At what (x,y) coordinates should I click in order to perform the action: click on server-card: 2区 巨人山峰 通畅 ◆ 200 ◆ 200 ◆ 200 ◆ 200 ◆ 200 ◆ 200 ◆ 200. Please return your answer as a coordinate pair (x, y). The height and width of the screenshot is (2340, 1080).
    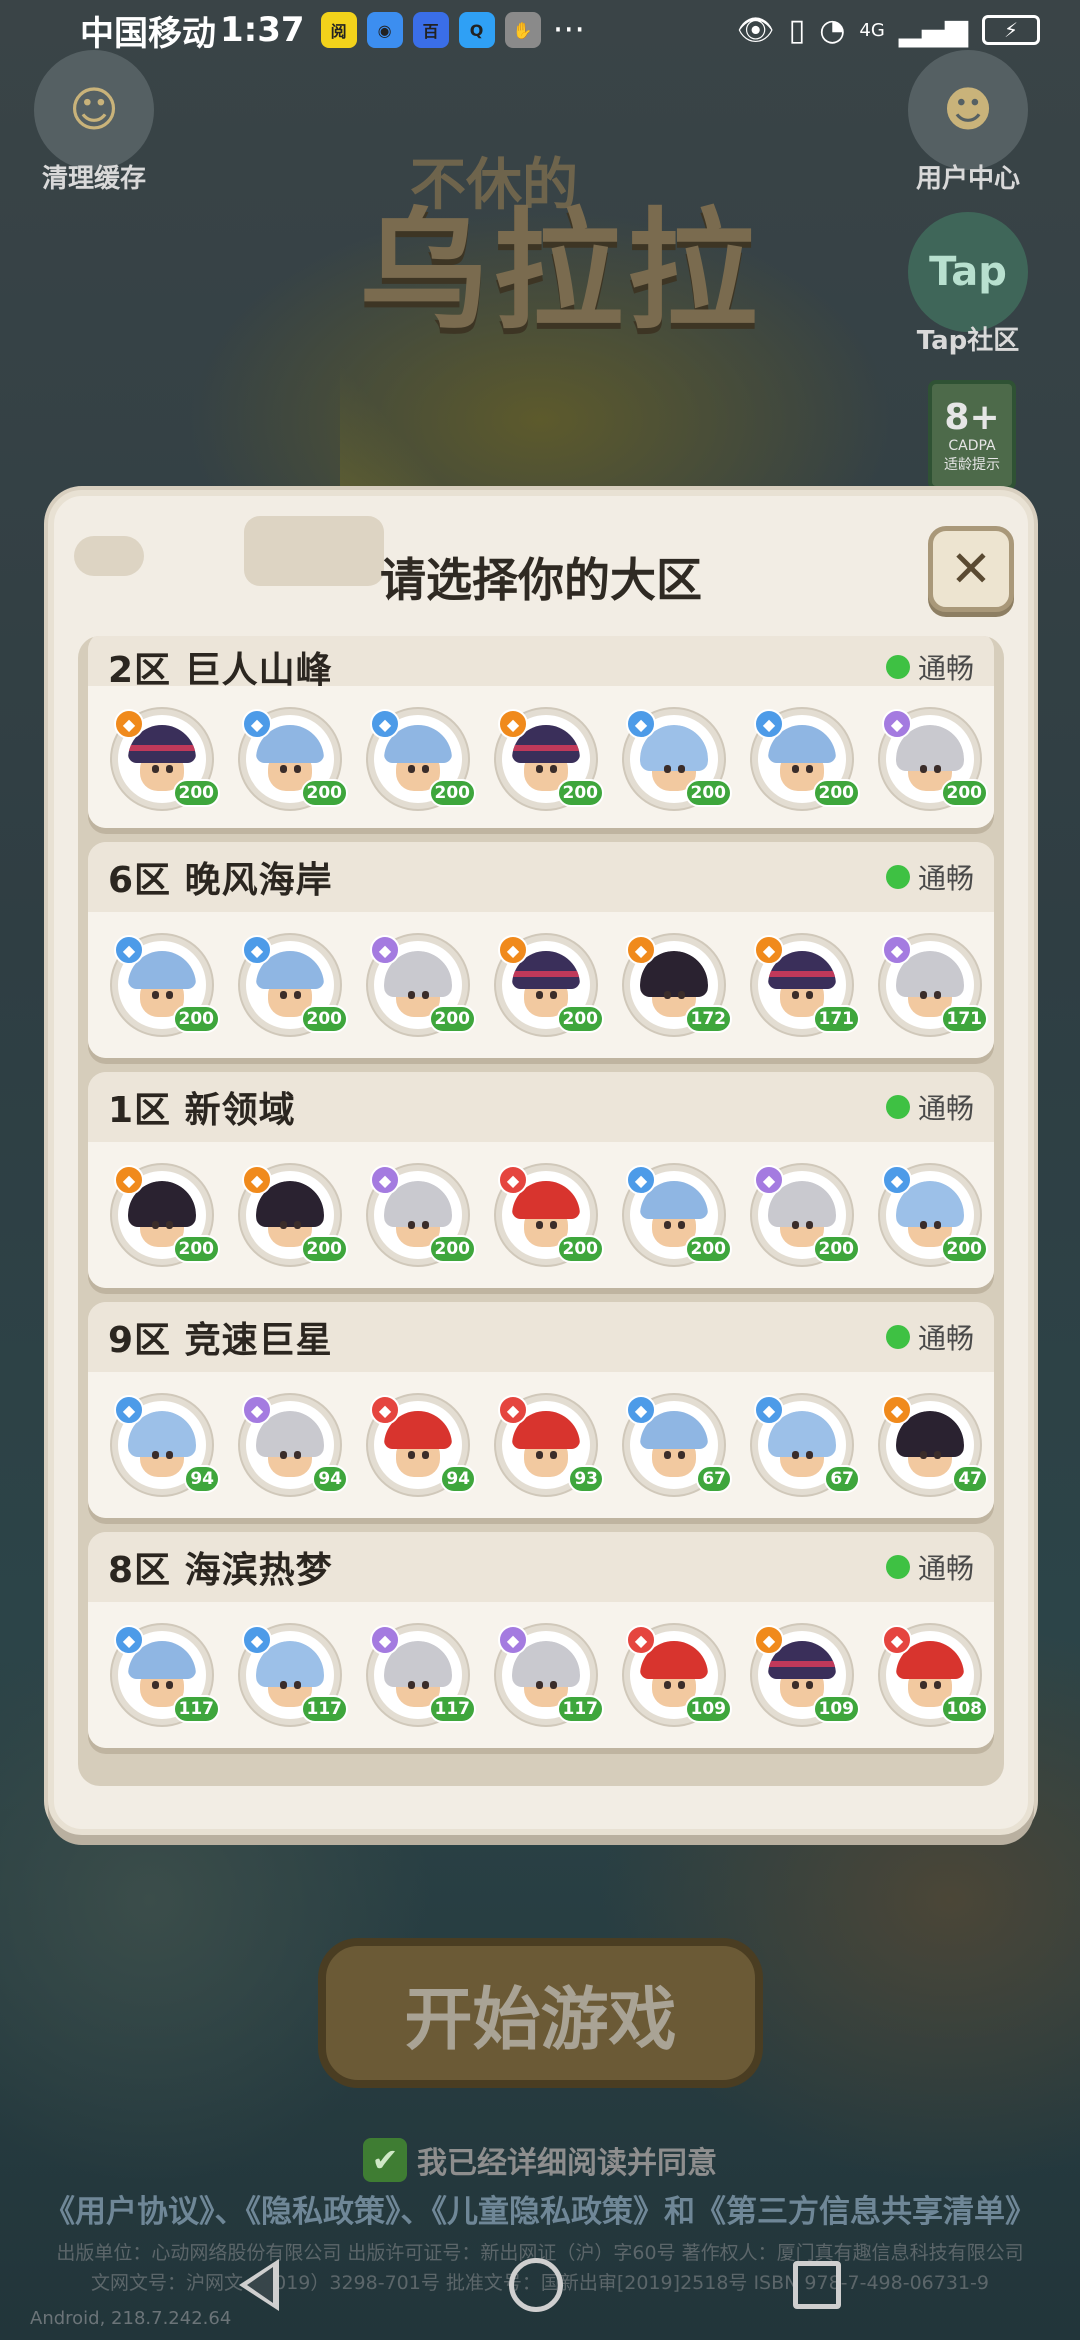
    Looking at the image, I should click on (541, 732).